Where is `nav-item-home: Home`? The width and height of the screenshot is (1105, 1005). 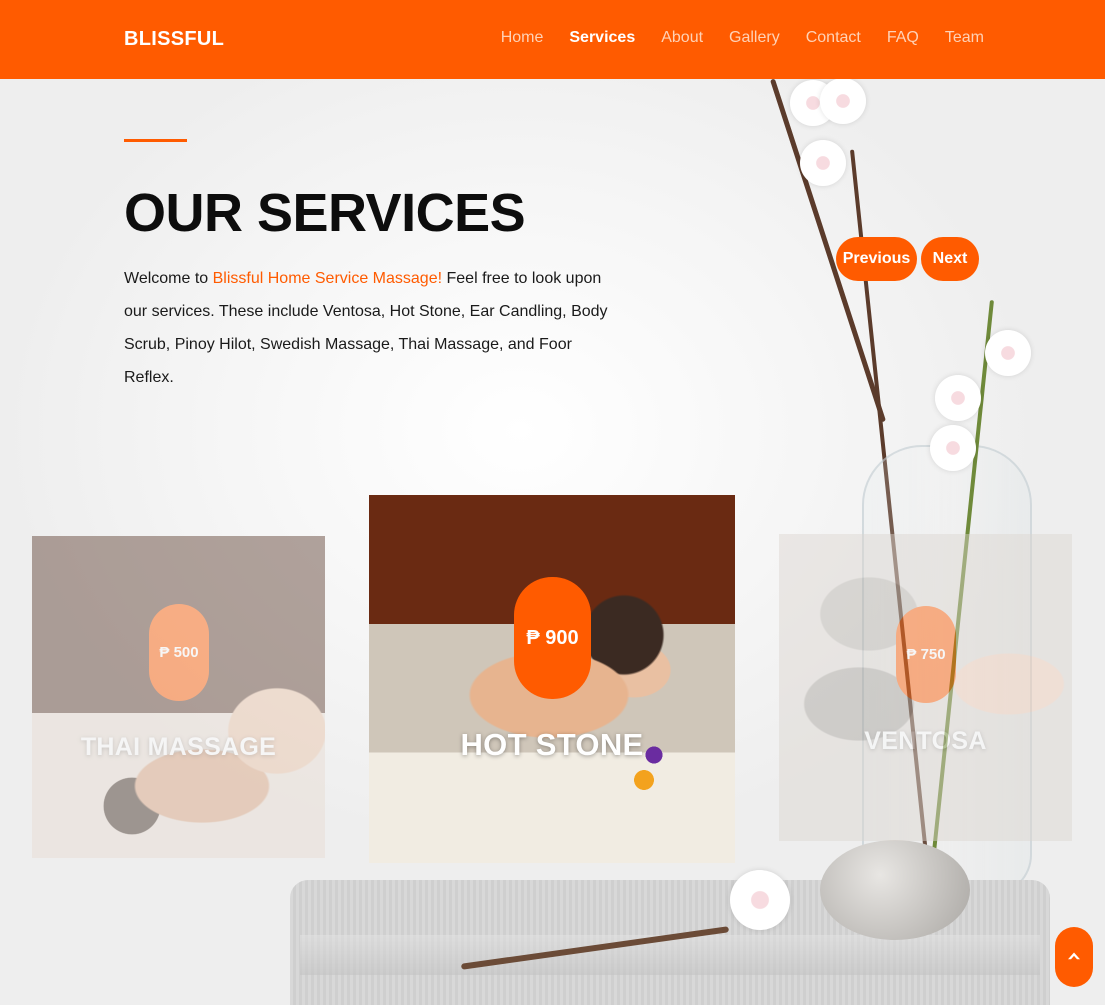 nav-item-home: Home is located at coordinates (522, 38).